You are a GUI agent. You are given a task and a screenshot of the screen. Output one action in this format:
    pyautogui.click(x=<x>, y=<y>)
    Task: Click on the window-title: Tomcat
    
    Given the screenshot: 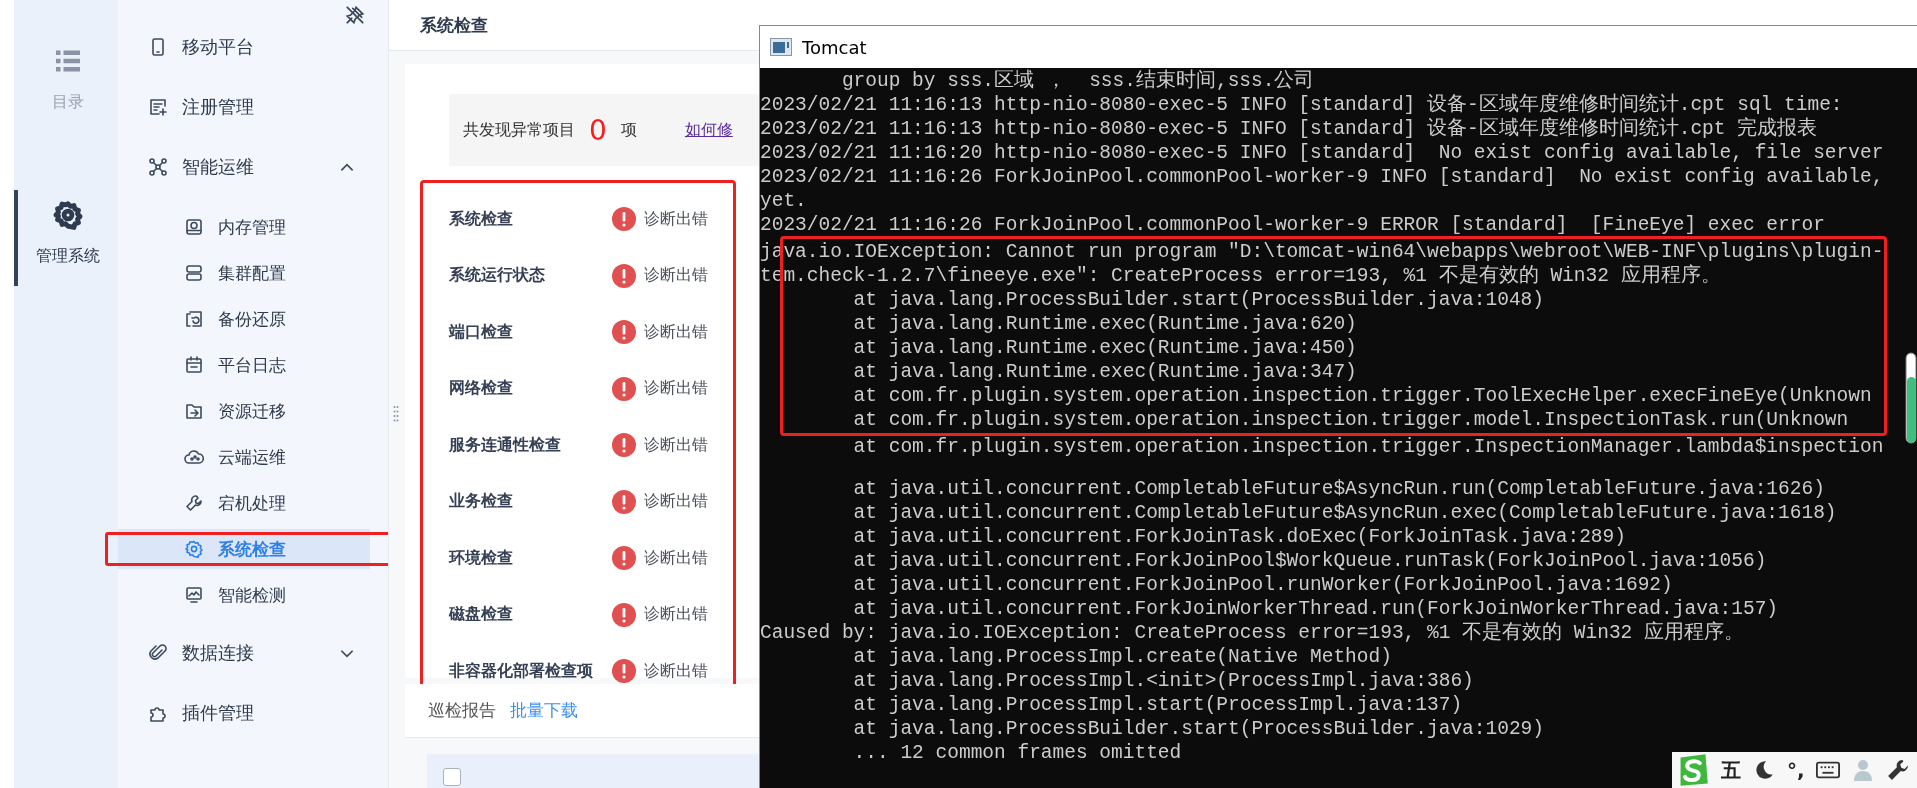 What is the action you would take?
    pyautogui.click(x=834, y=47)
    